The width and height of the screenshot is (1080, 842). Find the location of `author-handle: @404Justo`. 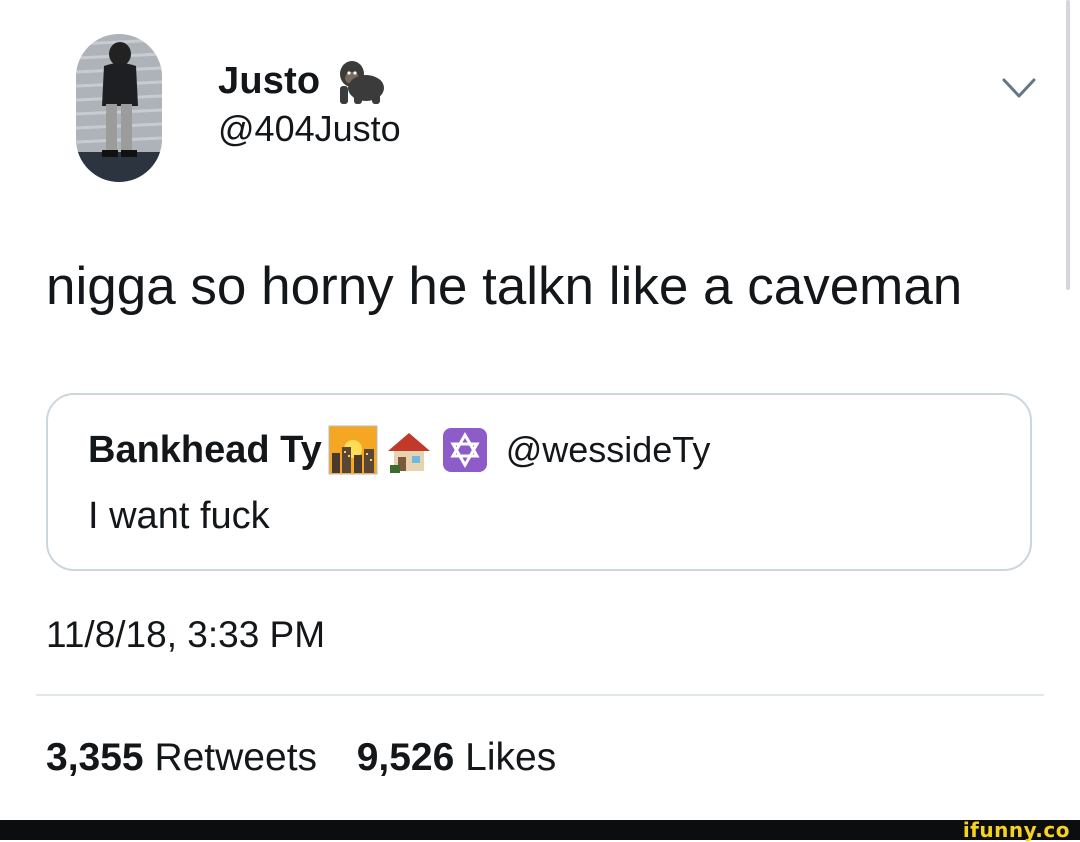

author-handle: @404Justo is located at coordinates (309, 129).